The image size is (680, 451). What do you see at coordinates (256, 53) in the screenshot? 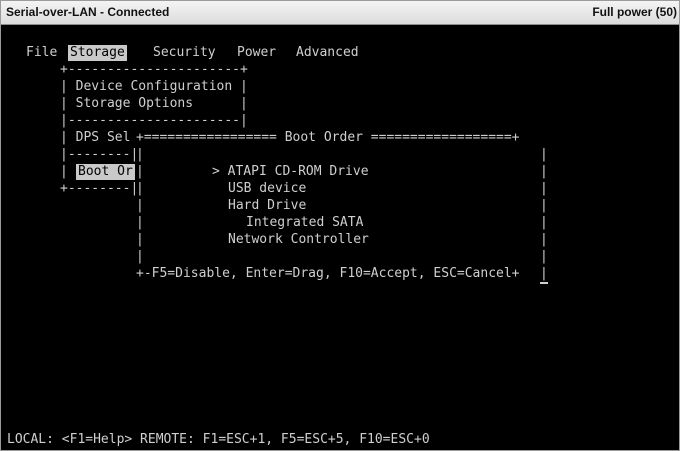
I see `menu-power: Power` at bounding box center [256, 53].